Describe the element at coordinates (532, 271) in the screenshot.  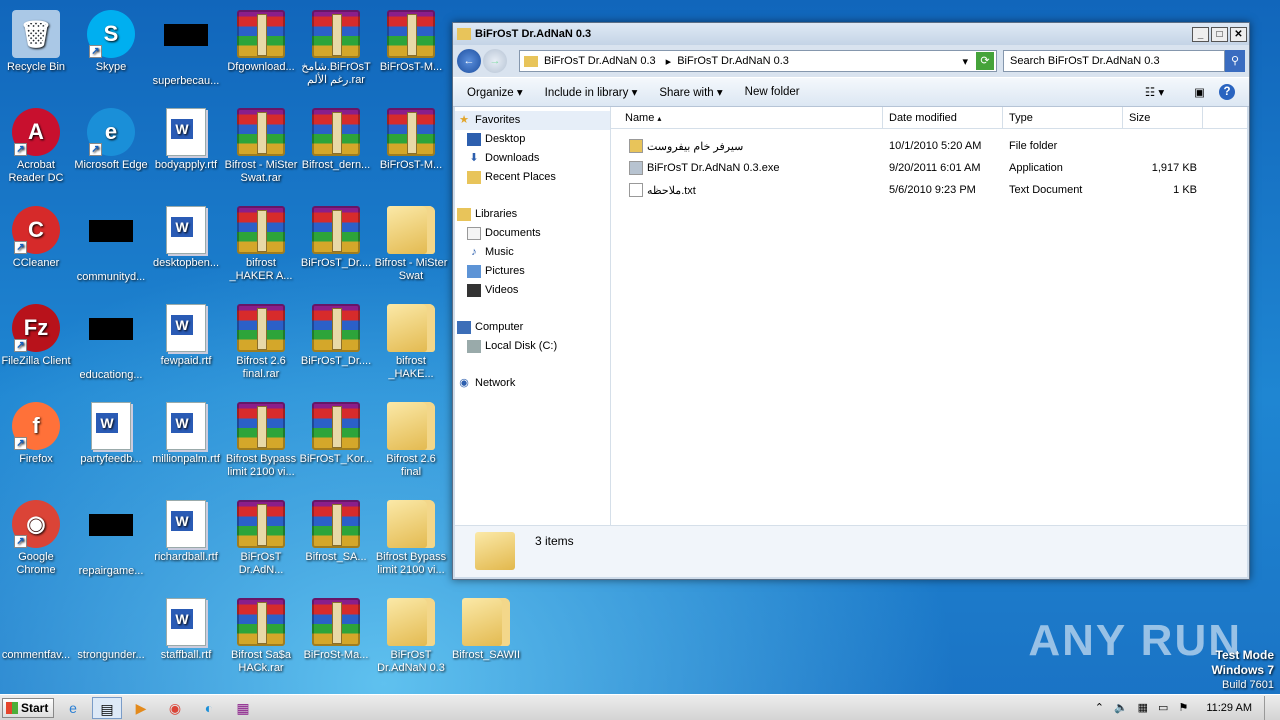
I see `nav-pictures: Pictures` at that location.